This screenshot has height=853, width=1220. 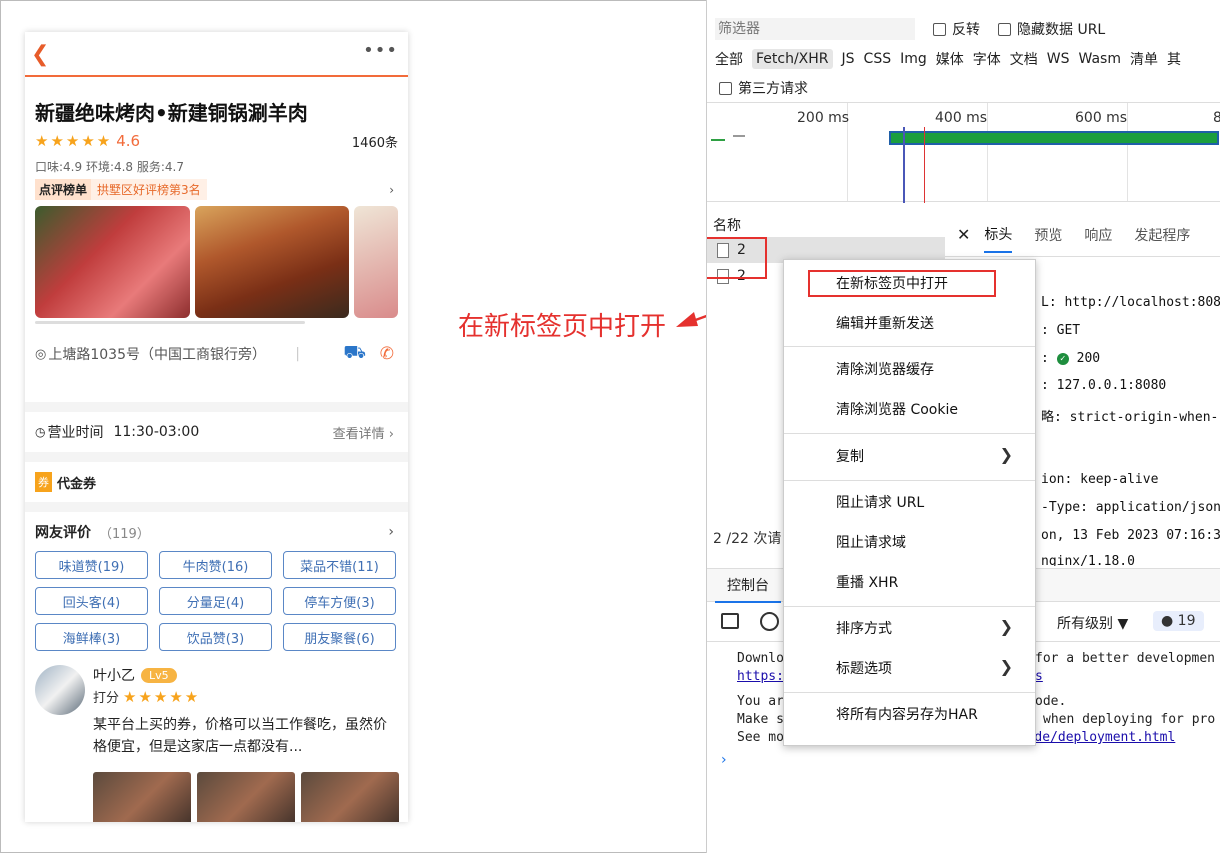 What do you see at coordinates (1048, 235) in the screenshot?
I see `tab-preview: 预览` at bounding box center [1048, 235].